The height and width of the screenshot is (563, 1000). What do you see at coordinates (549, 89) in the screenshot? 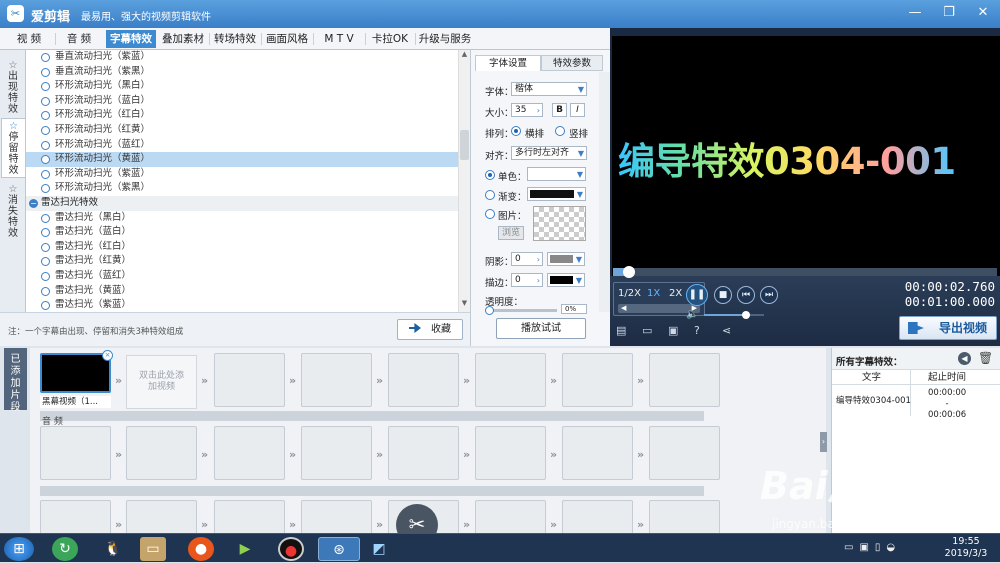
I see `font-select: 楷体 ▼` at bounding box center [549, 89].